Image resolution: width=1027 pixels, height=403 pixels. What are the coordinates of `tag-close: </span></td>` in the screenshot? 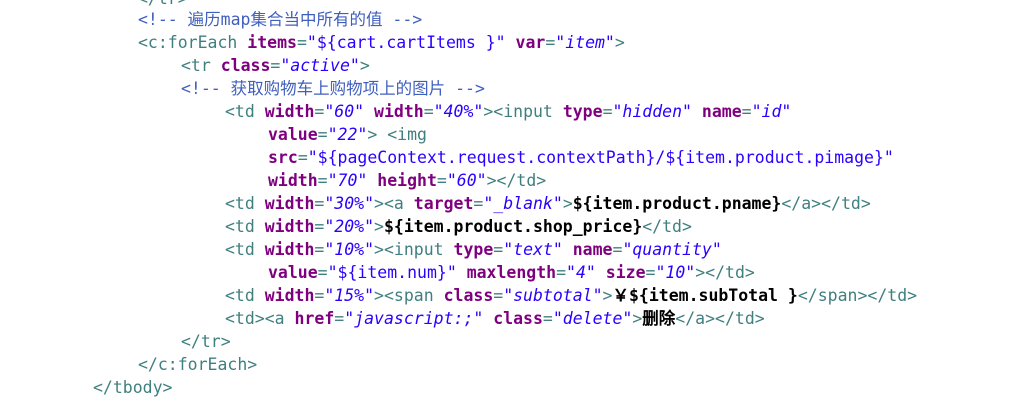 It's located at (857, 295).